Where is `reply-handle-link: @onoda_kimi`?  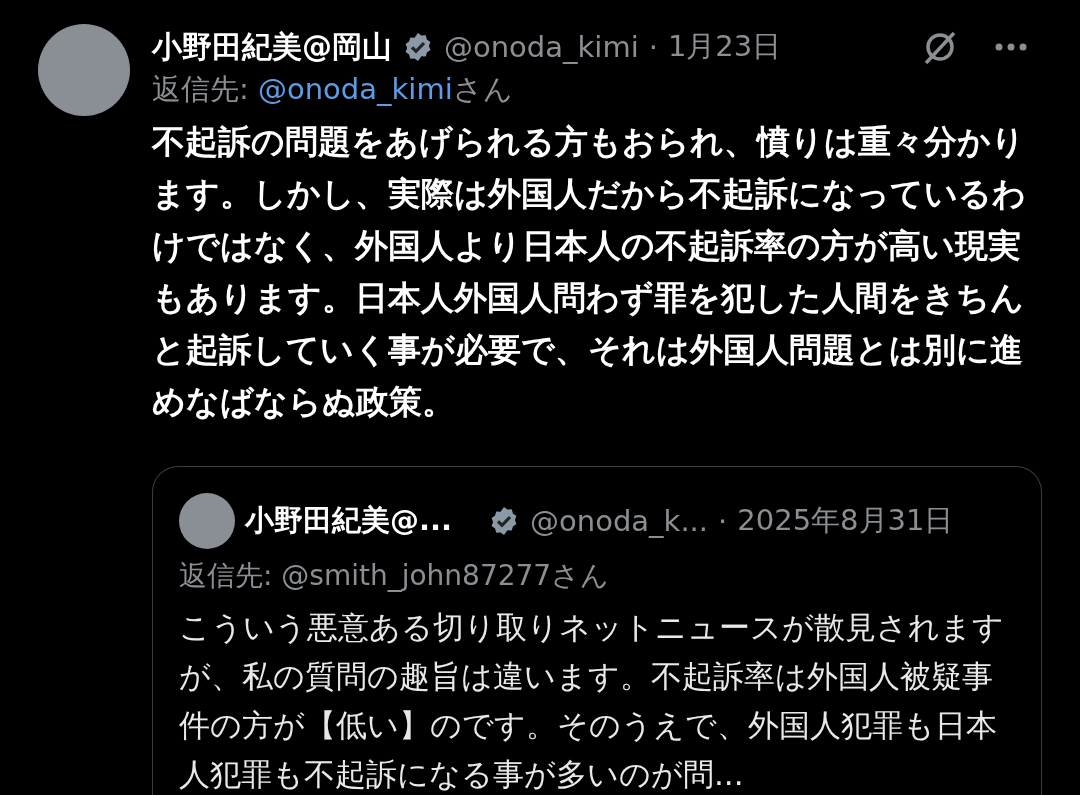 reply-handle-link: @onoda_kimi is located at coordinates (355, 89).